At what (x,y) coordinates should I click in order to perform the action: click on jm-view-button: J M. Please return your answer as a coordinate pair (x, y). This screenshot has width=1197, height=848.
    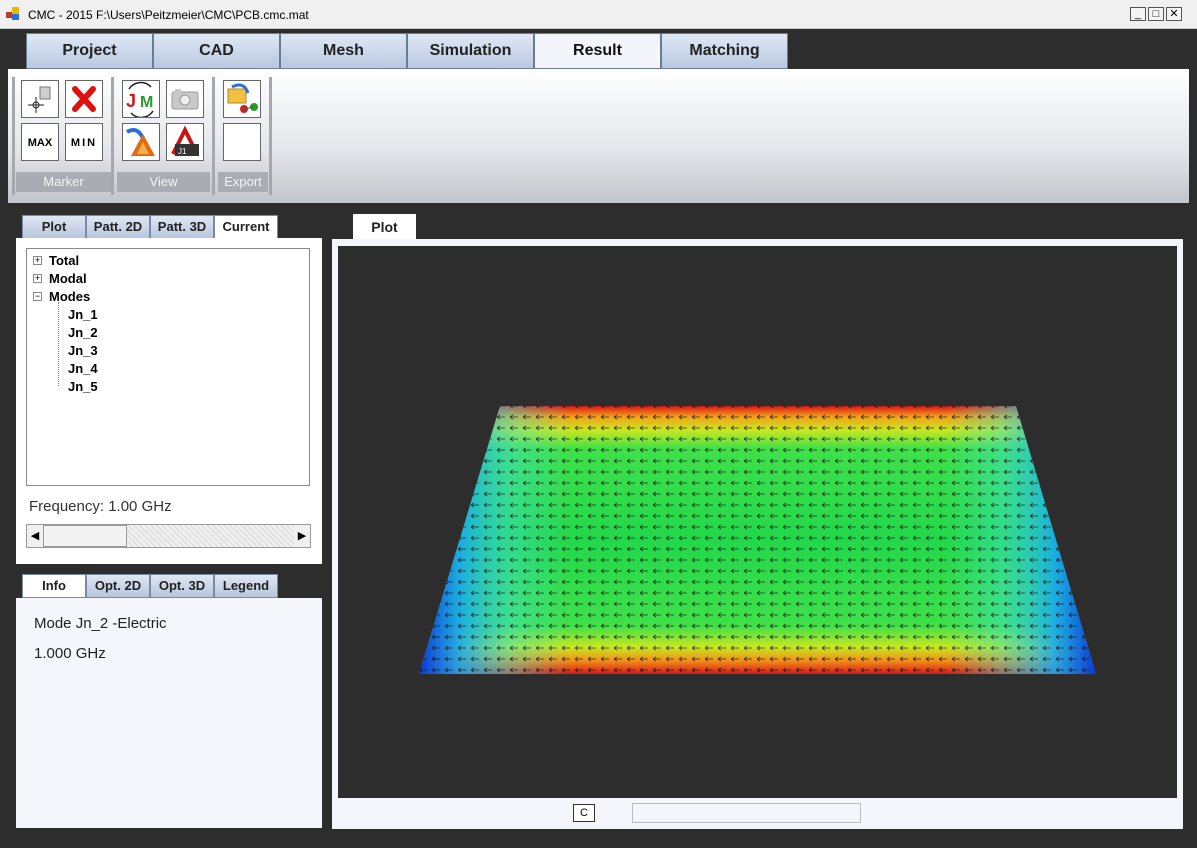
    Looking at the image, I should click on (141, 99).